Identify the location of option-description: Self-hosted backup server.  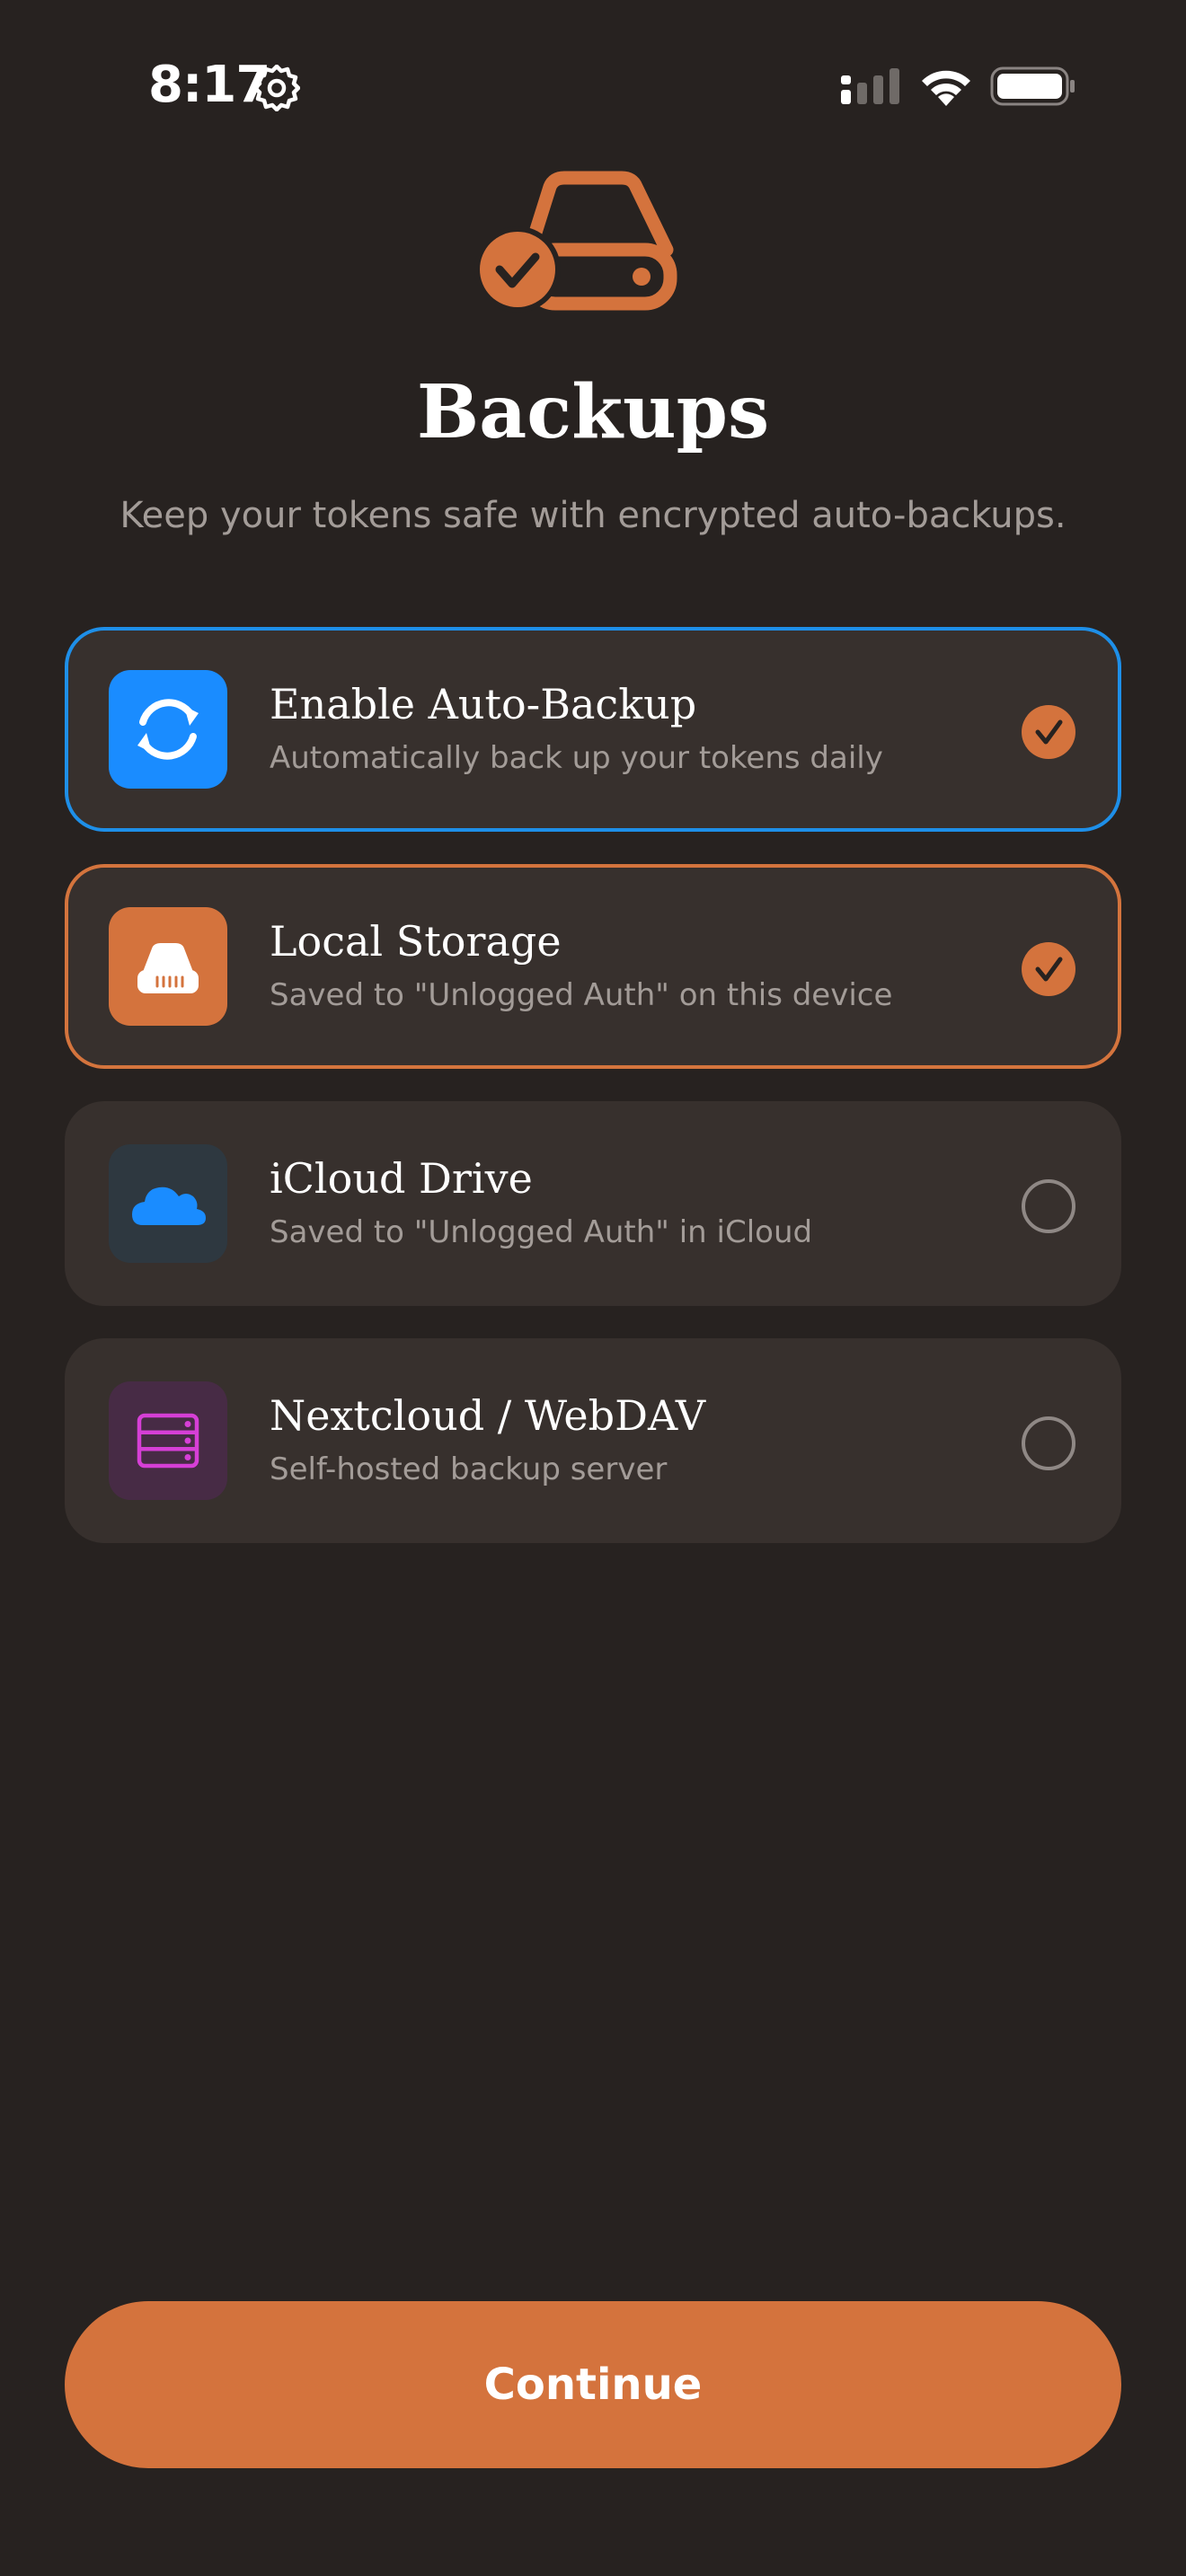
(469, 1469).